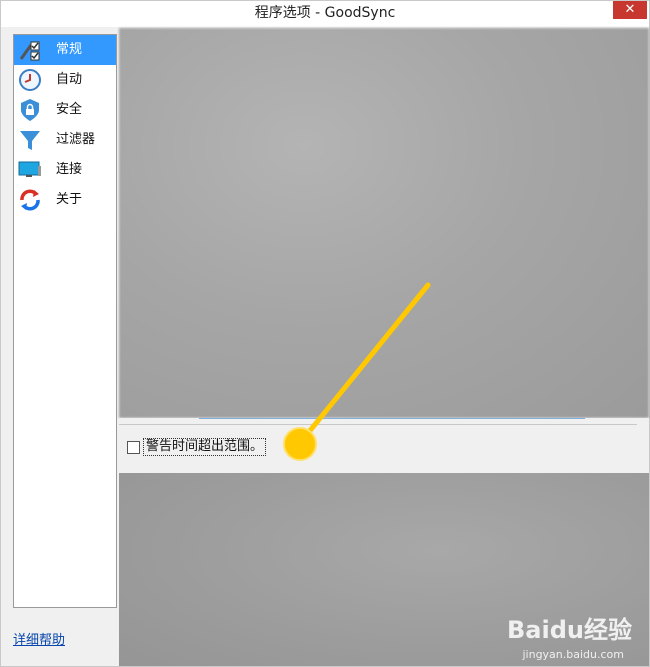 This screenshot has width=650, height=667. What do you see at coordinates (384, 445) in the screenshot?
I see `options-panel: 警告时间超出范围。` at bounding box center [384, 445].